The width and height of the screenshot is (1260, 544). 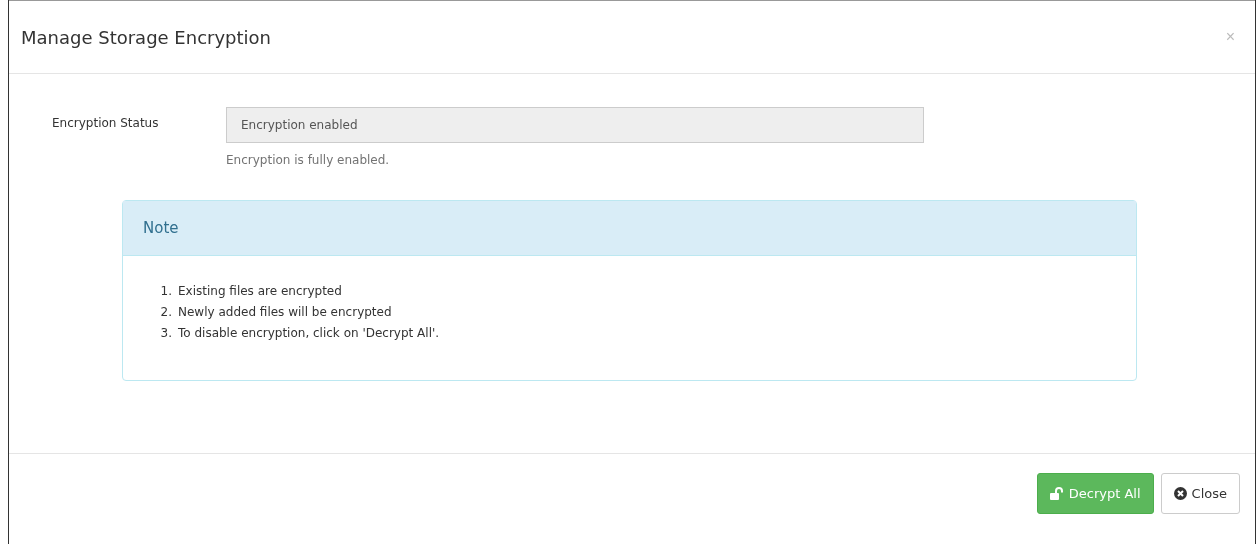 I want to click on close-circle-icon, so click(x=1180, y=493).